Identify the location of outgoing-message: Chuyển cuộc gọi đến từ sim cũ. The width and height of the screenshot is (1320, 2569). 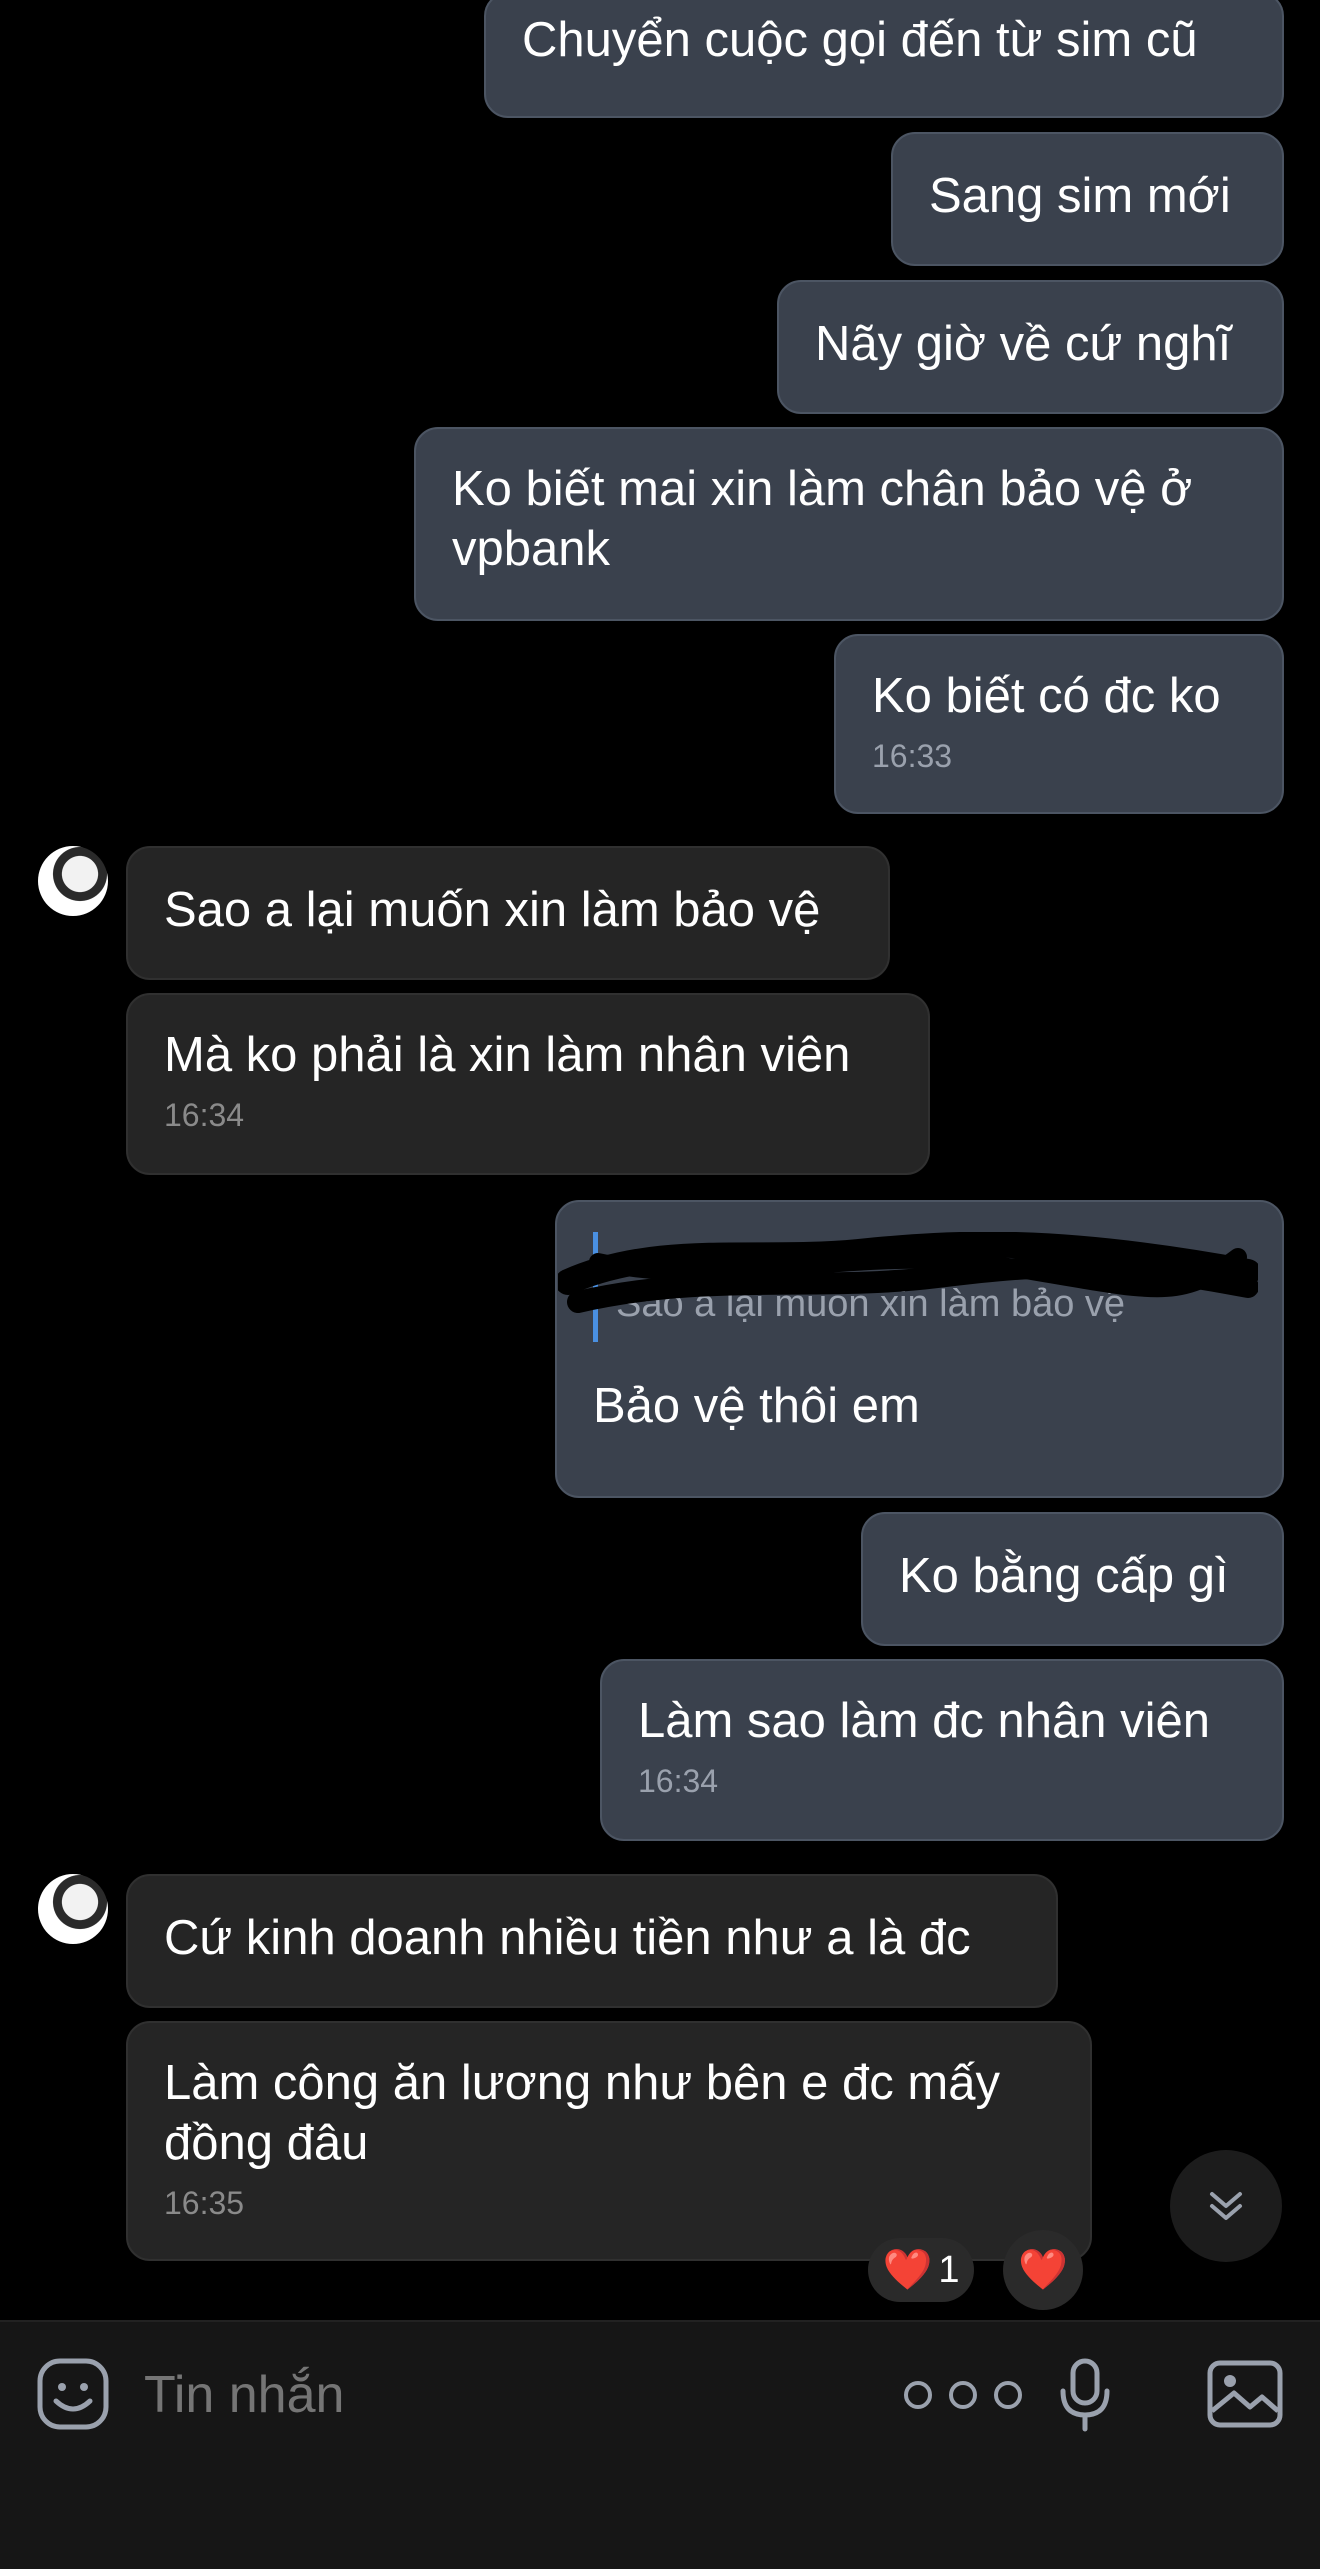
(884, 59).